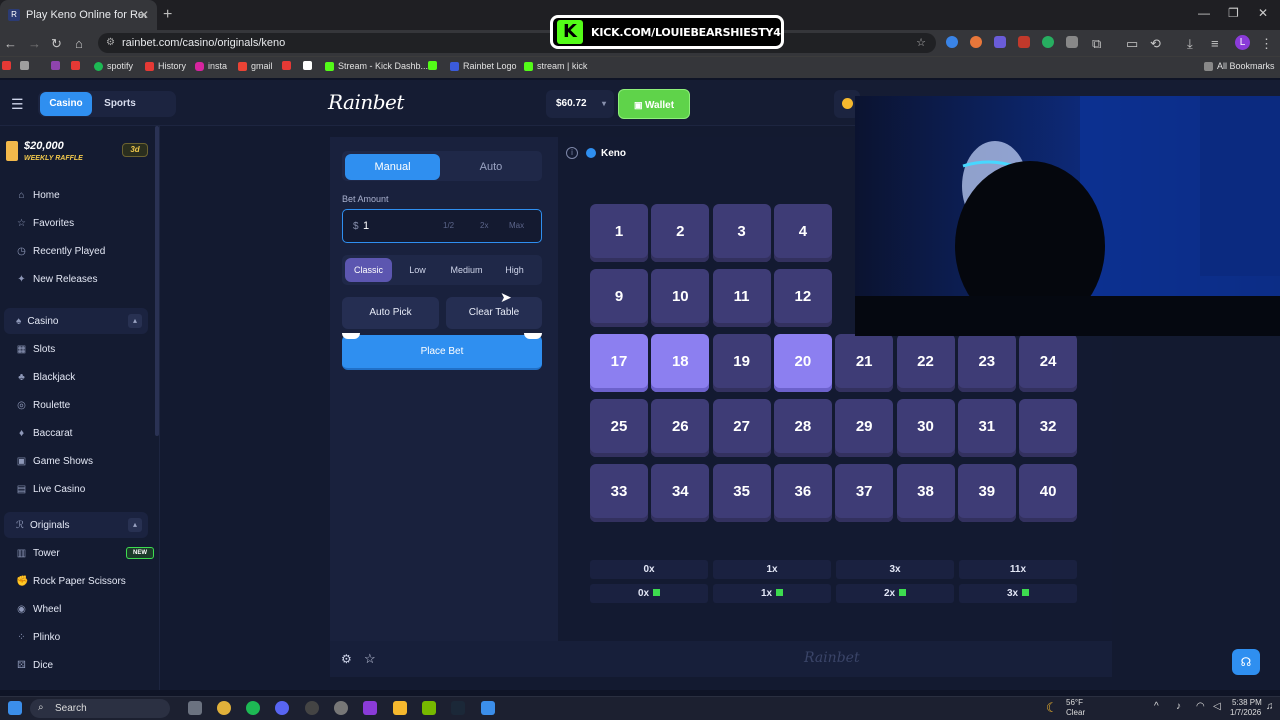 This screenshot has width=1280, height=720. What do you see at coordinates (45, 377) in the screenshot?
I see `sidebar-item-blackjack: ♣ Blackjack` at bounding box center [45, 377].